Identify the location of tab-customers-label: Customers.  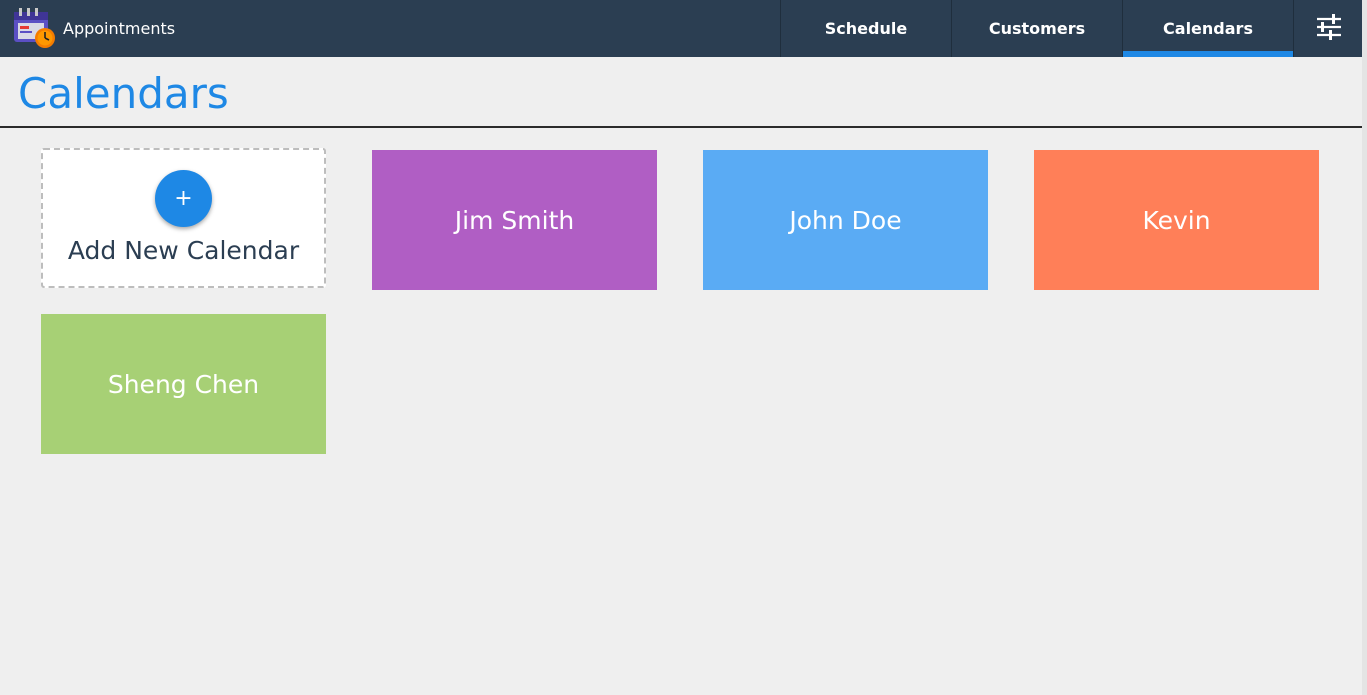
(1037, 28).